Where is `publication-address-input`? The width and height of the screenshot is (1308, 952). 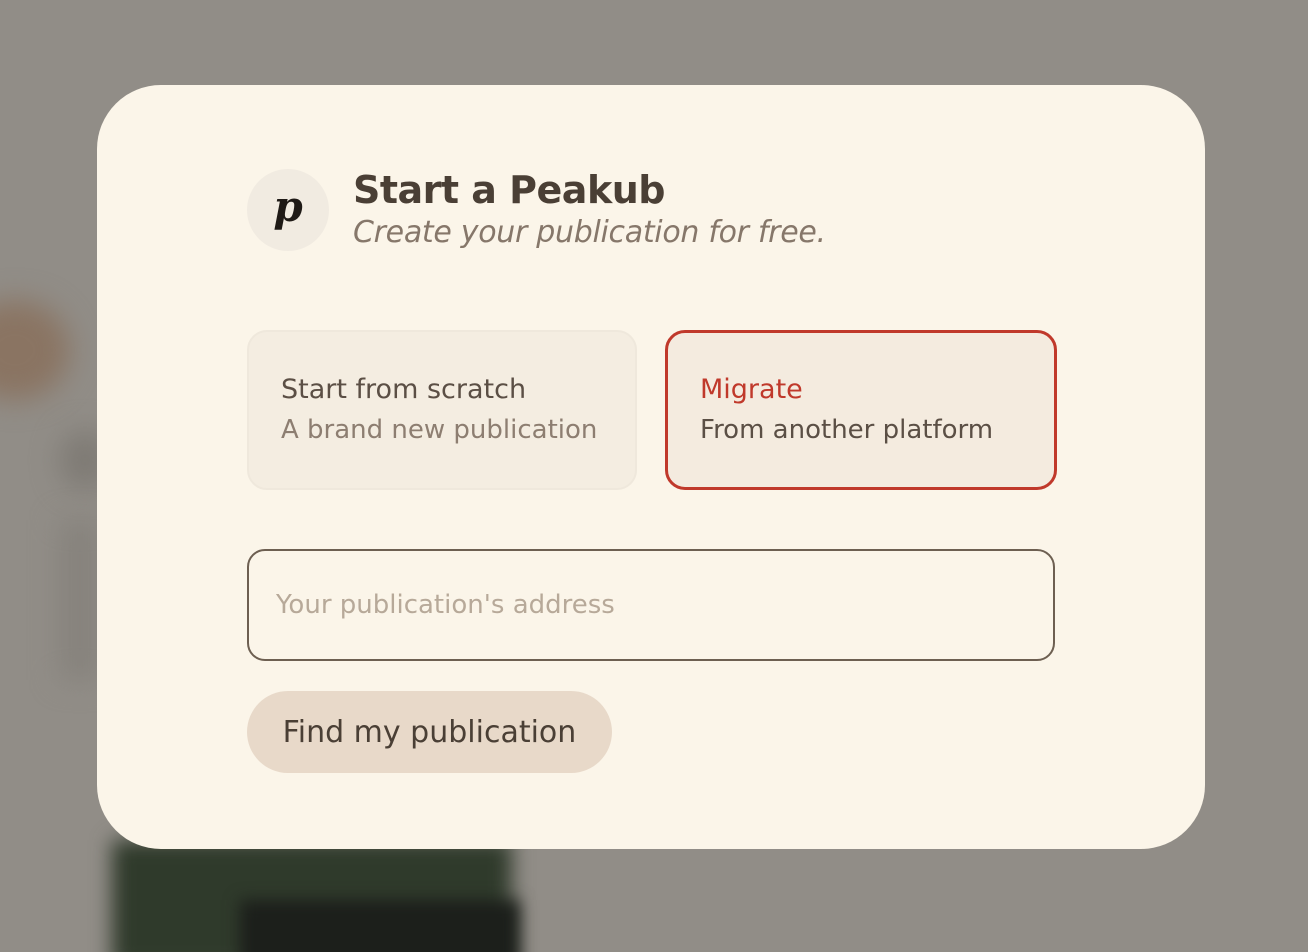
publication-address-input is located at coordinates (651, 605).